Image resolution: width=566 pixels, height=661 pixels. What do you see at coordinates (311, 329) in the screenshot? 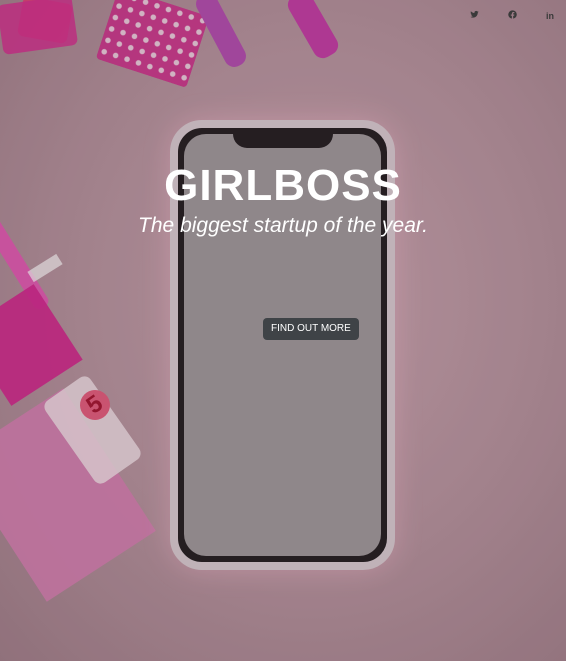
I see `find-out-more-button: FIND OUT MORE` at bounding box center [311, 329].